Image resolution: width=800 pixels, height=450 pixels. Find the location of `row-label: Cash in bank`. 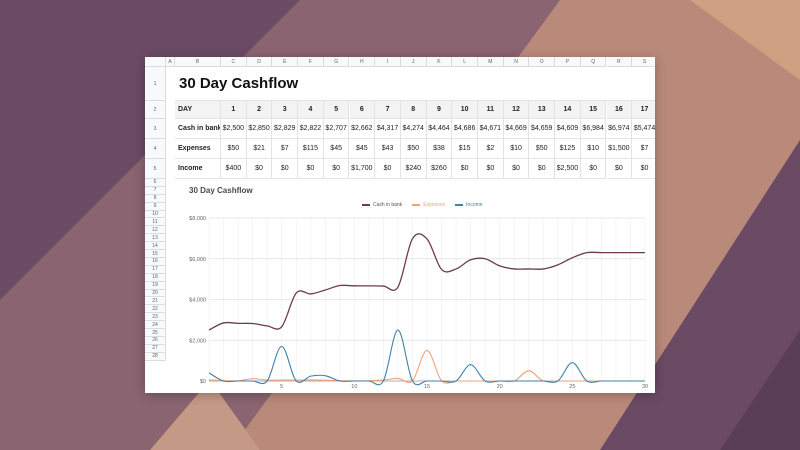

row-label: Cash in bank is located at coordinates (198, 129).